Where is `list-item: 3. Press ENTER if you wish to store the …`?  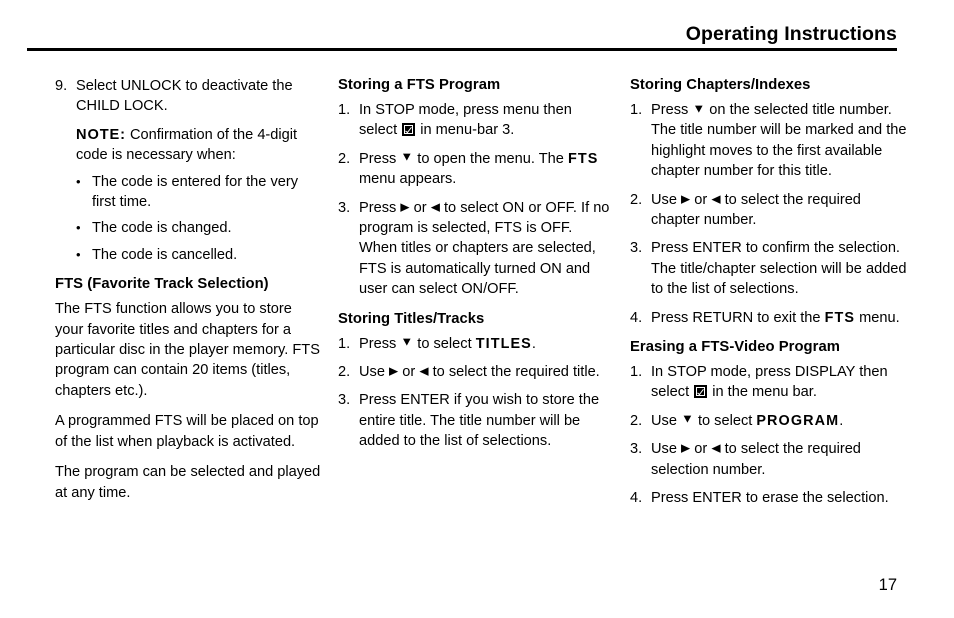
list-item: 3. Press ENTER if you wish to store the … is located at coordinates (474, 420).